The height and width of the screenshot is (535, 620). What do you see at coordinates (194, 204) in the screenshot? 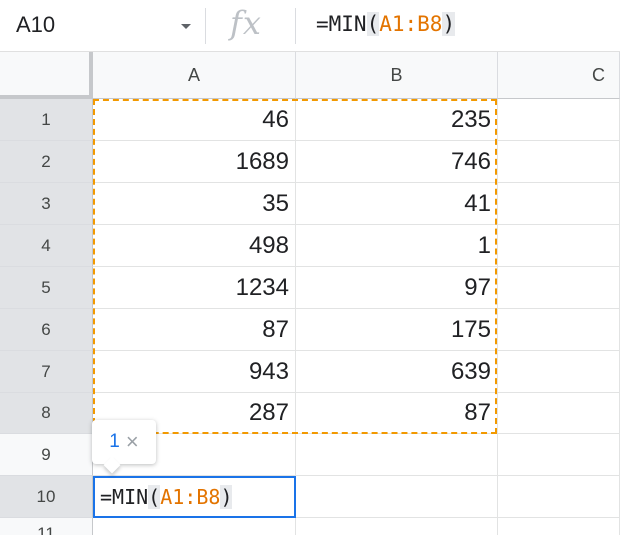
I see `cell-a3: 35` at bounding box center [194, 204].